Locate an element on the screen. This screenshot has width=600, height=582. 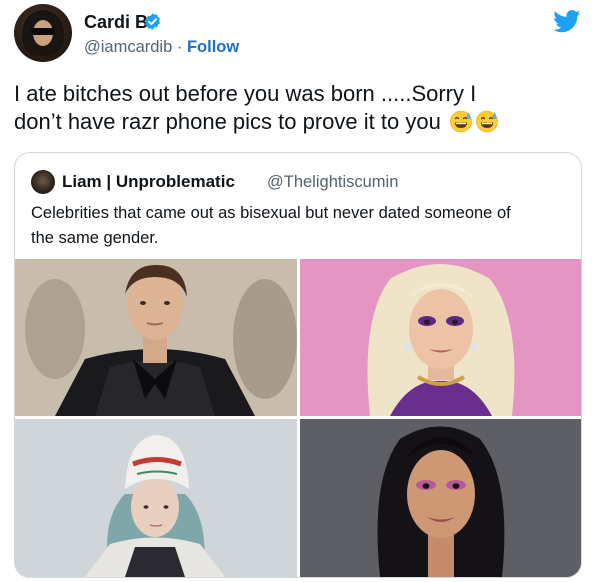
quoted-text-line-2: the same gender. is located at coordinates (95, 238).